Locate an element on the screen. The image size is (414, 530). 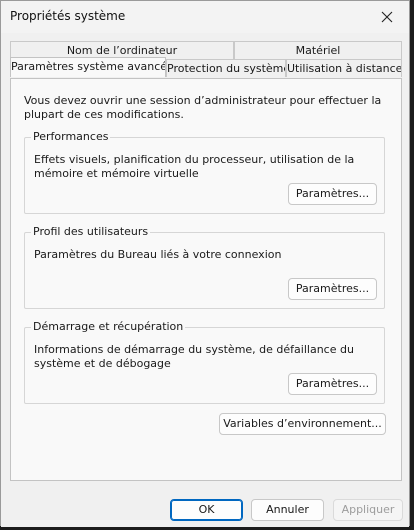
close-icon is located at coordinates (387, 17).